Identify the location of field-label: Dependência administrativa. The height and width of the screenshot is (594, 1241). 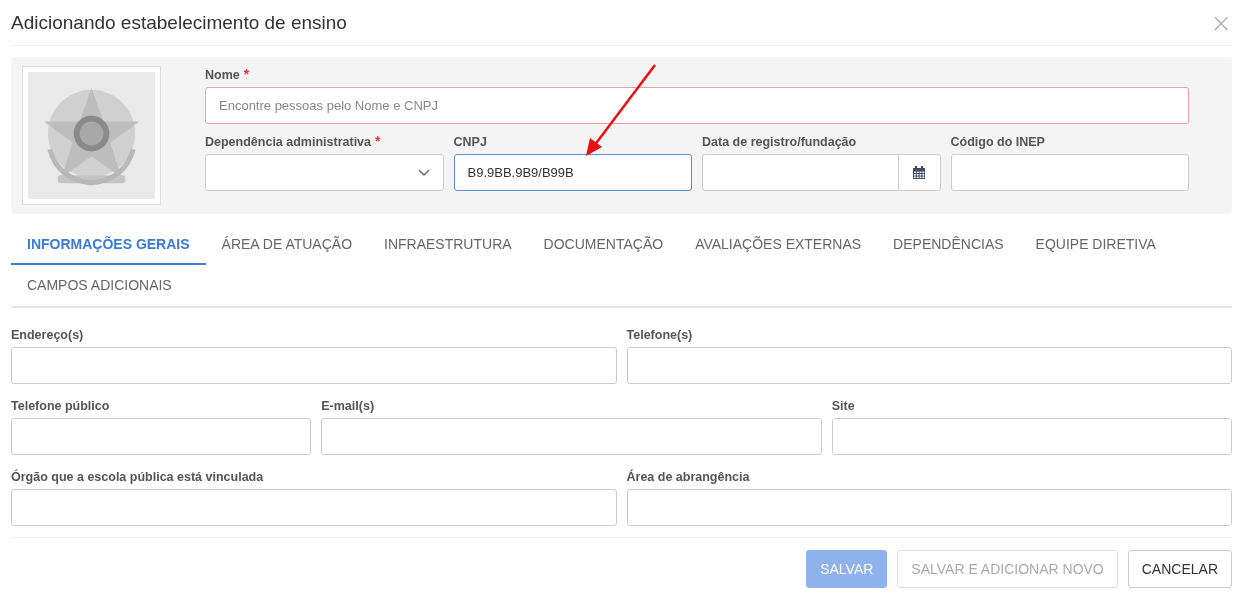
(288, 142).